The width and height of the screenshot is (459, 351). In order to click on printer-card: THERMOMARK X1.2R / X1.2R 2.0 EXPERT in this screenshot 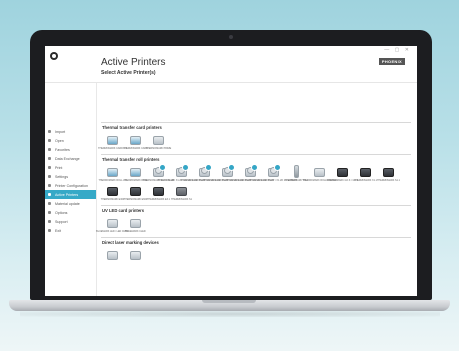, I will do `click(273, 173)`.